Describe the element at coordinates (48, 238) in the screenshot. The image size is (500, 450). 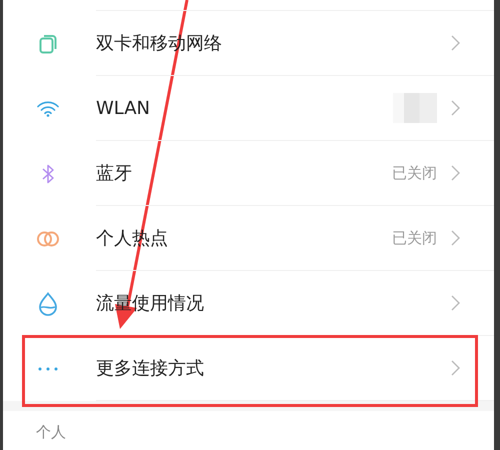
I see `linked-rings-icon` at that location.